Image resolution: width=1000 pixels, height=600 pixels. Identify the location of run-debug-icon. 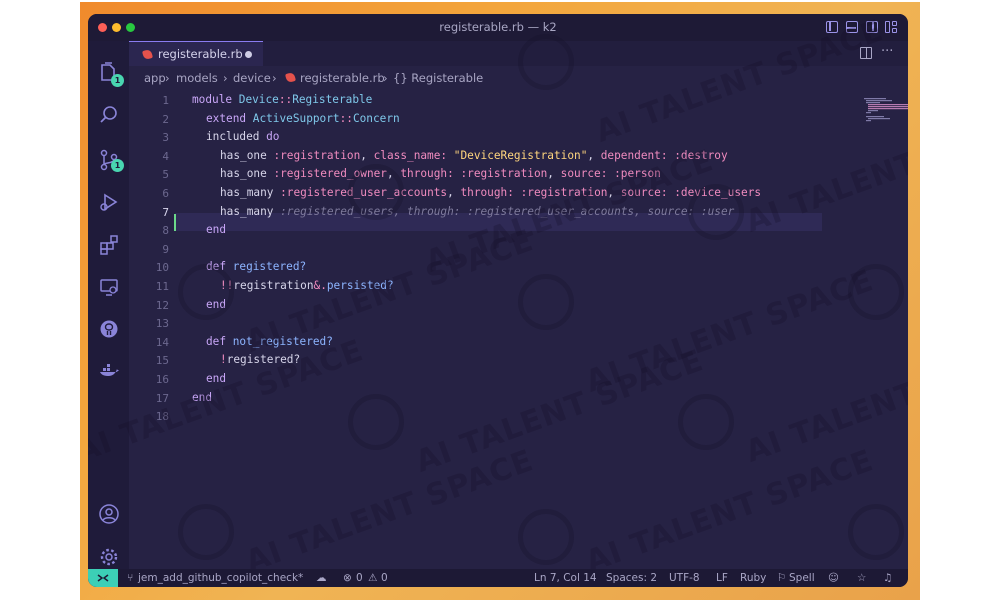
(109, 202).